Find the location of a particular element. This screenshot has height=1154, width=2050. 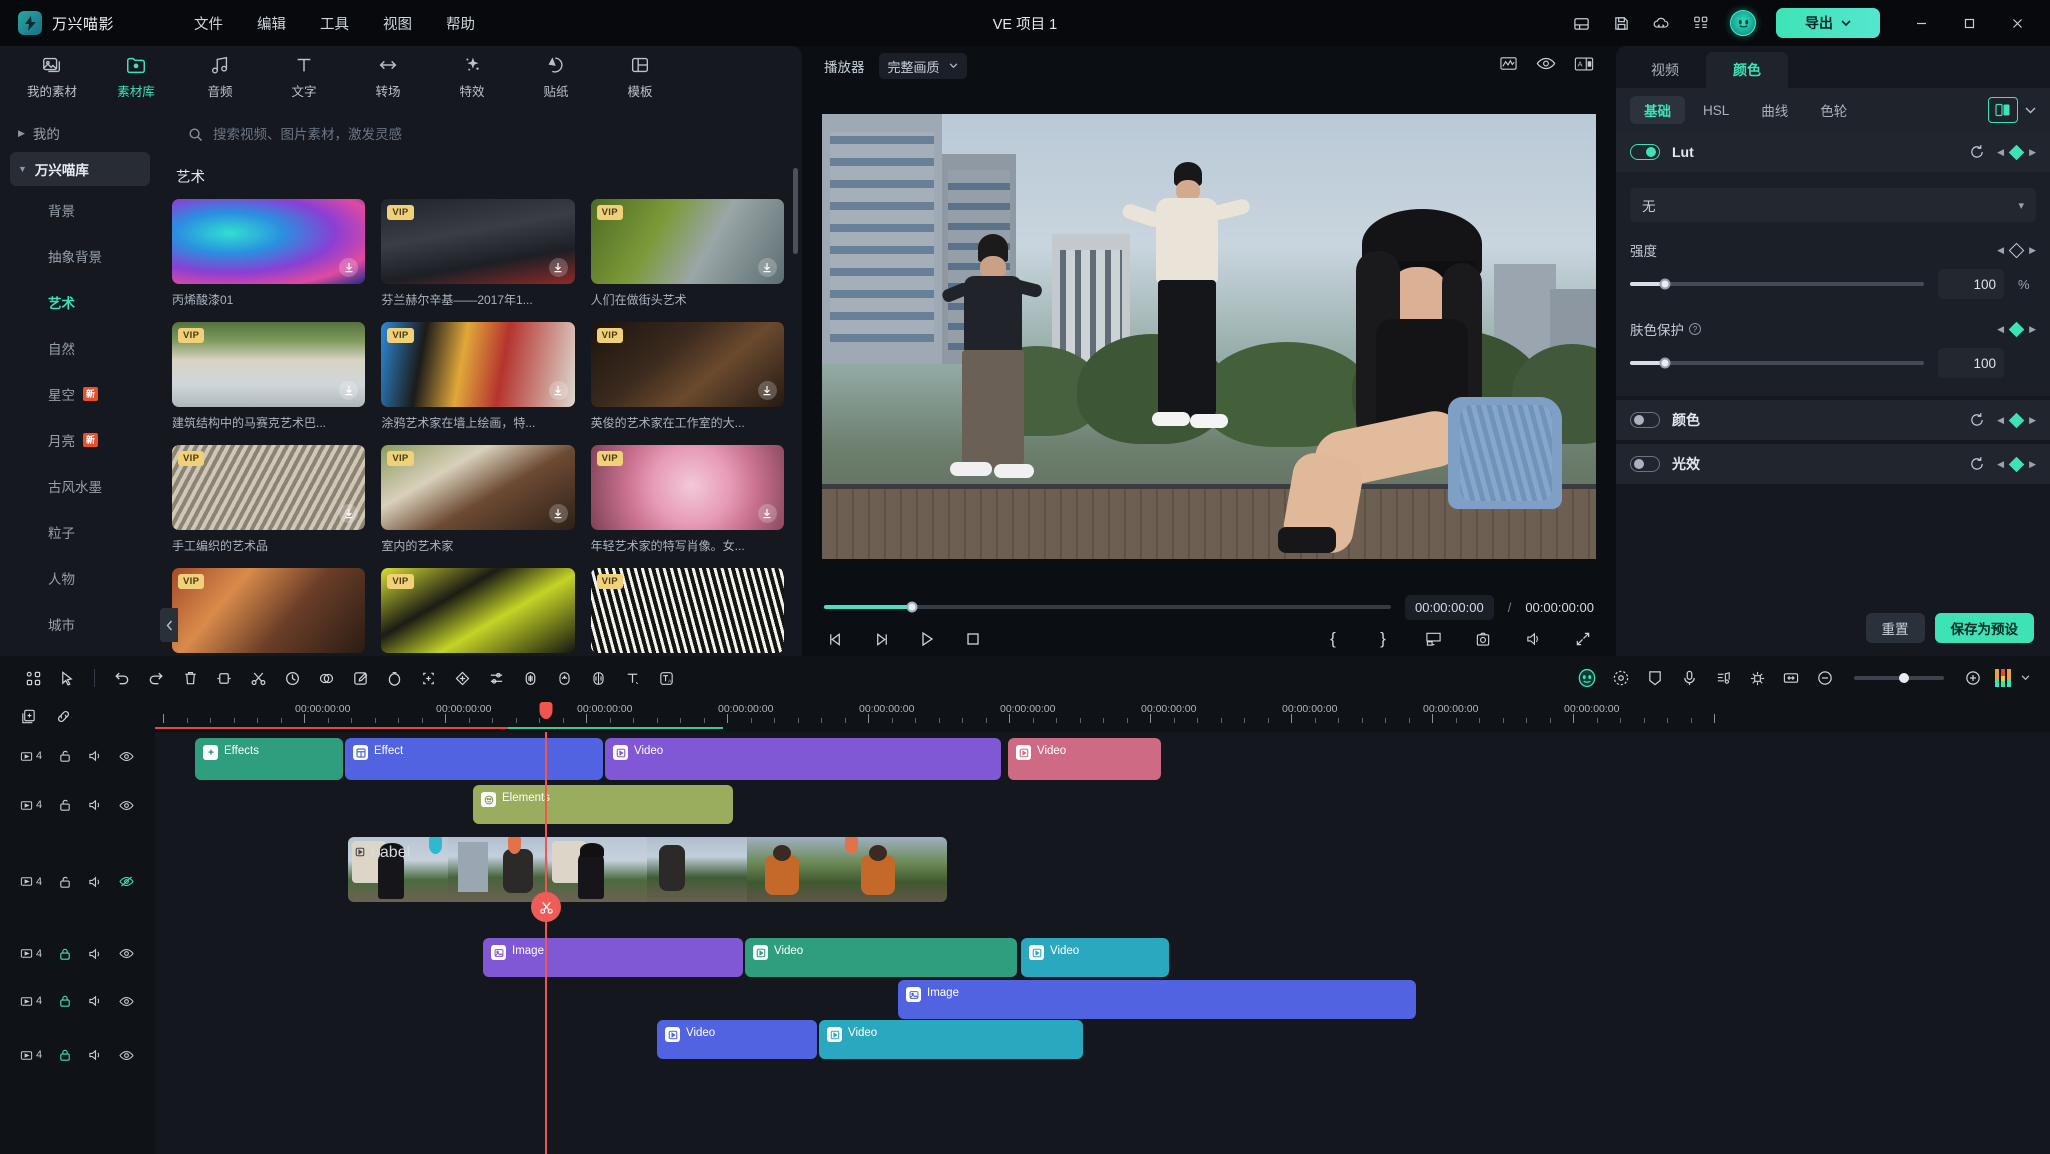

subtab-hsl: HSL is located at coordinates (1716, 110).